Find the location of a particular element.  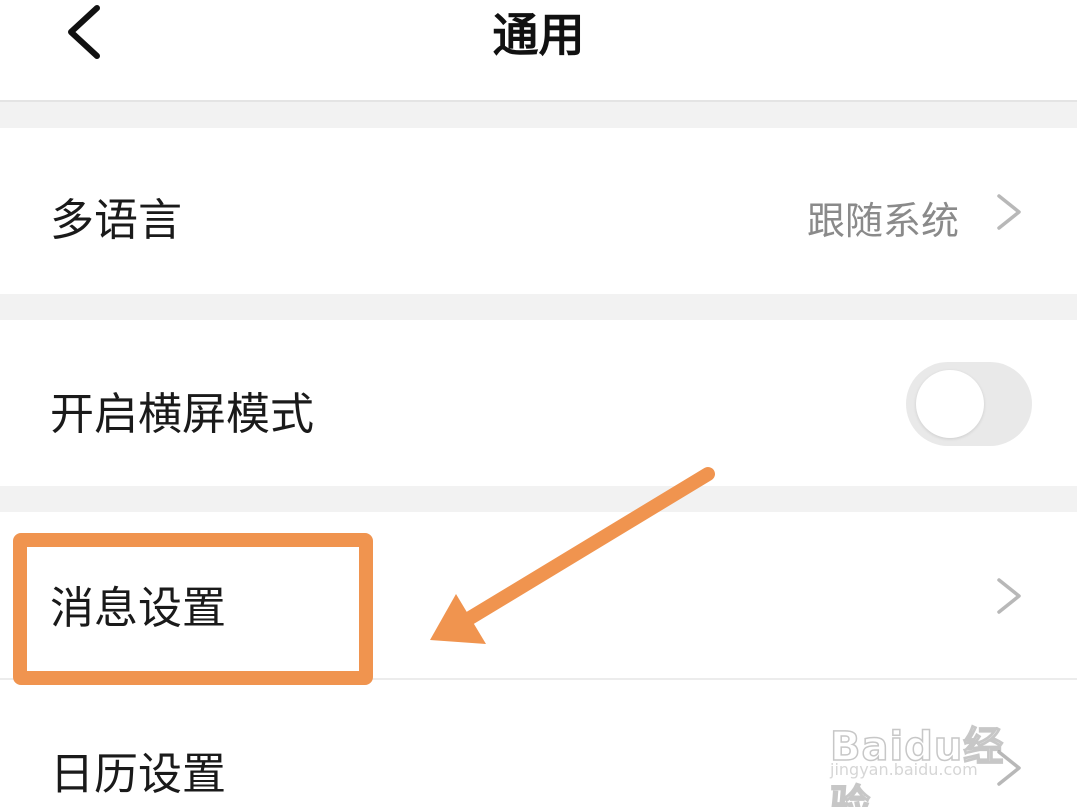

toggle-knob is located at coordinates (950, 404).